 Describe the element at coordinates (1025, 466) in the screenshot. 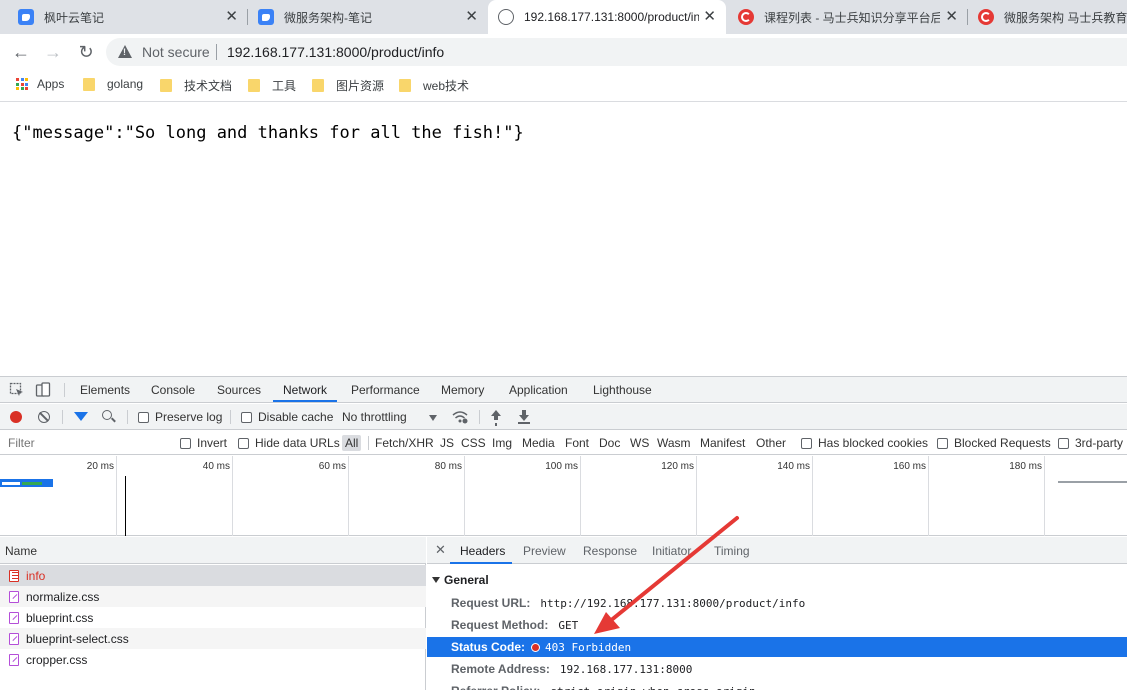

I see `timeline-tick: 180 ms` at that location.